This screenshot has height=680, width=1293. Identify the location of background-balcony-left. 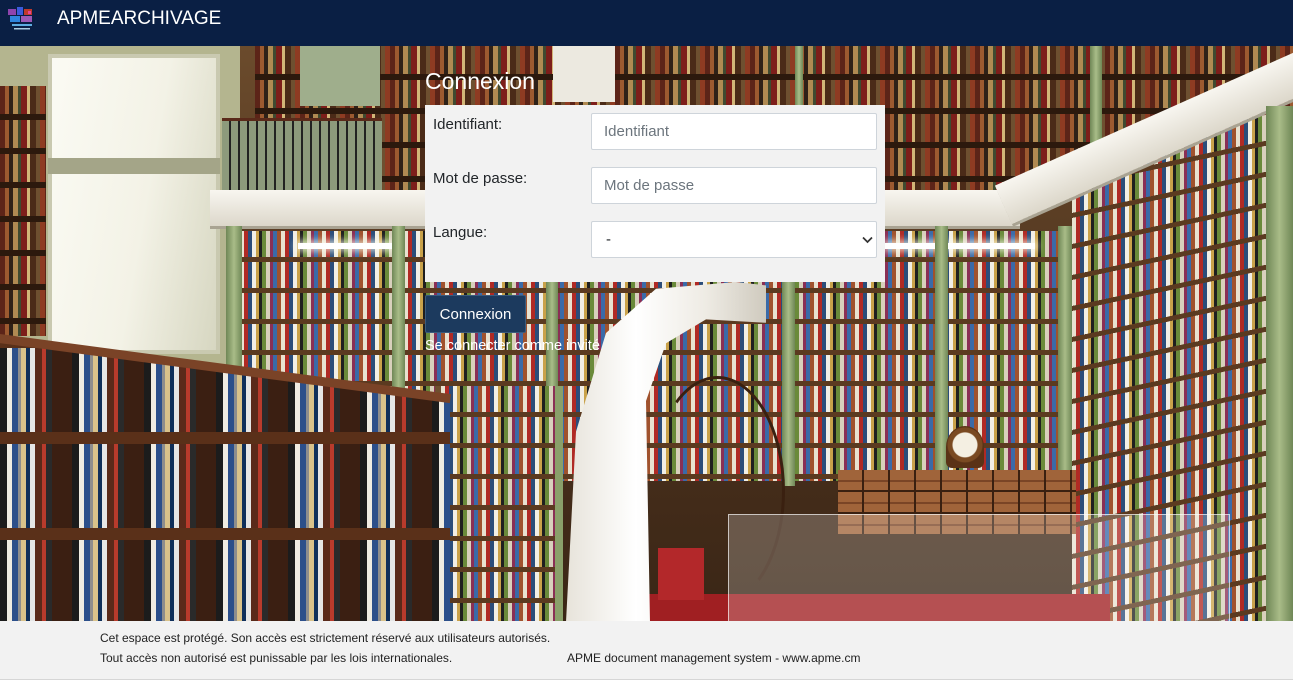
(320, 208).